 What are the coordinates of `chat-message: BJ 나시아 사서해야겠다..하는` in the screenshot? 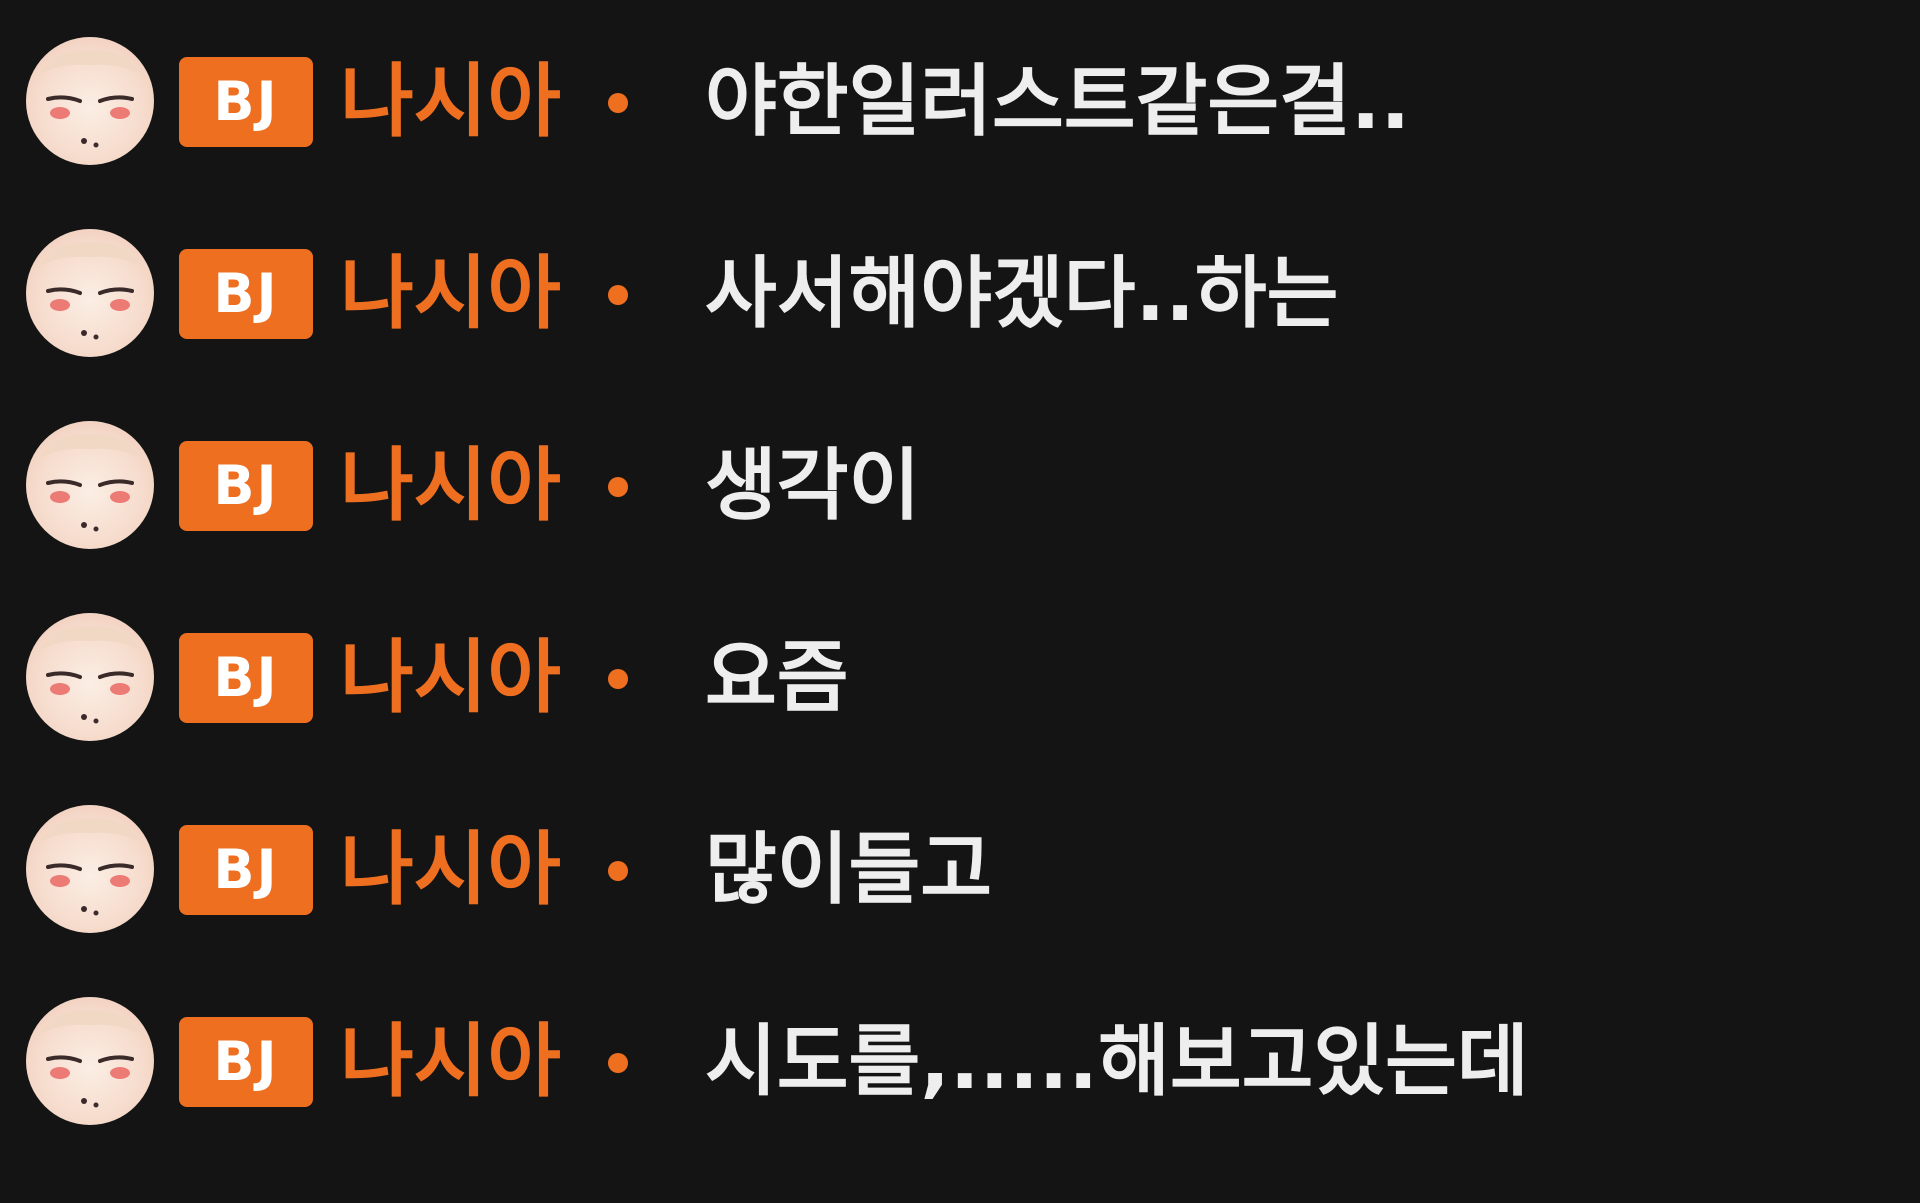 It's located at (960, 295).